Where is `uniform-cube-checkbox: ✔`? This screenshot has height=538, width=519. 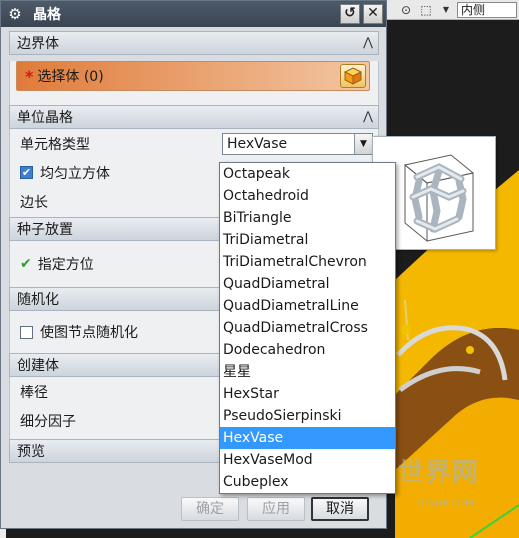 uniform-cube-checkbox: ✔ is located at coordinates (26, 172).